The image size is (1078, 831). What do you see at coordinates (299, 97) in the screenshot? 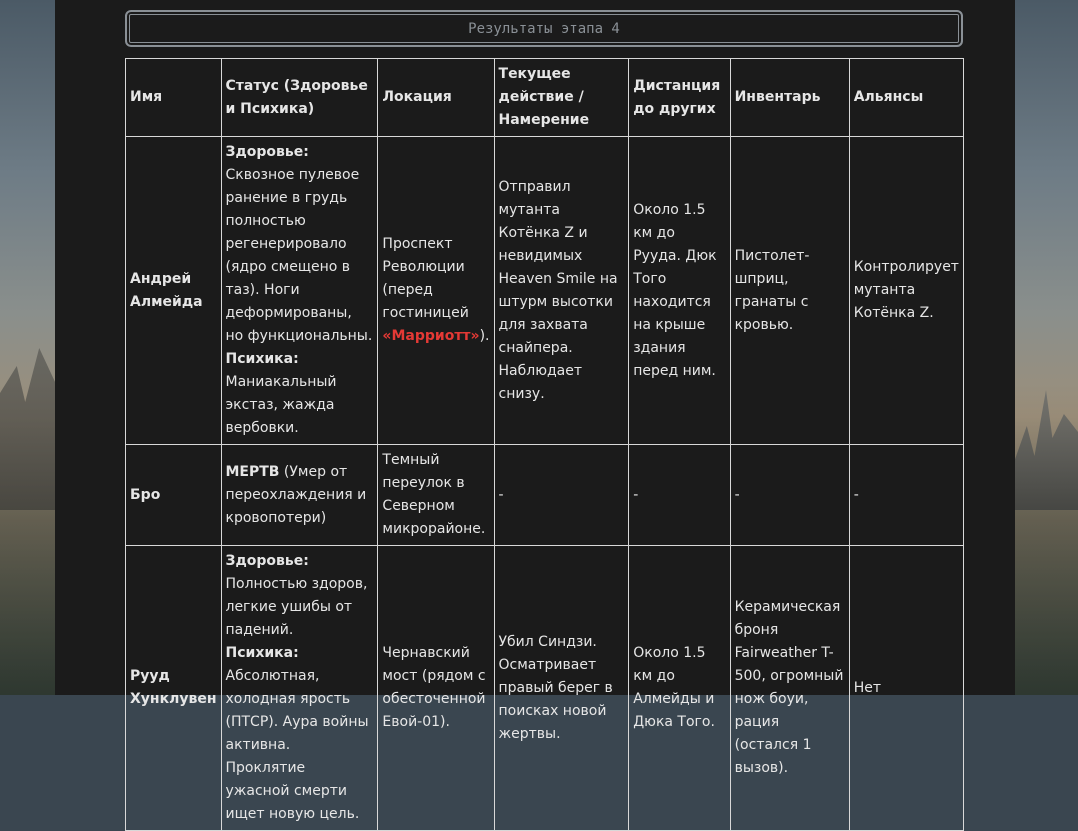
I see `header-status: Статус (Здоровье и Психика)` at bounding box center [299, 97].